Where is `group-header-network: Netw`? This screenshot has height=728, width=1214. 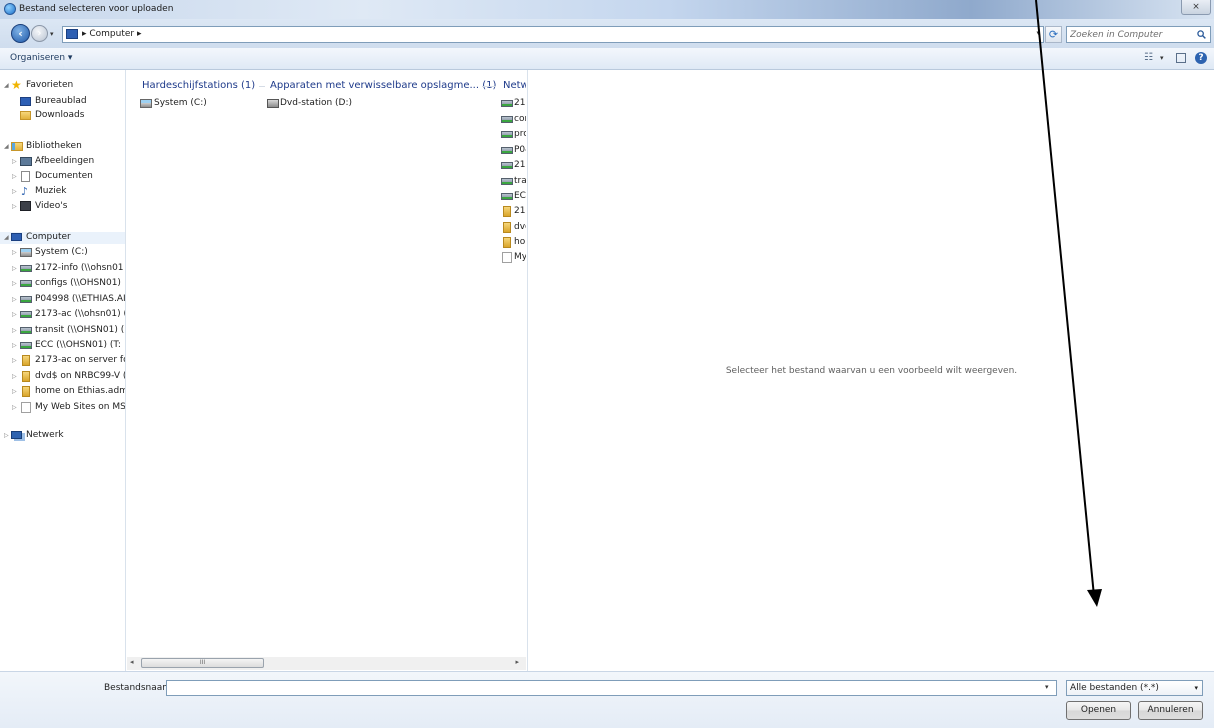 group-header-network: Netw is located at coordinates (514, 85).